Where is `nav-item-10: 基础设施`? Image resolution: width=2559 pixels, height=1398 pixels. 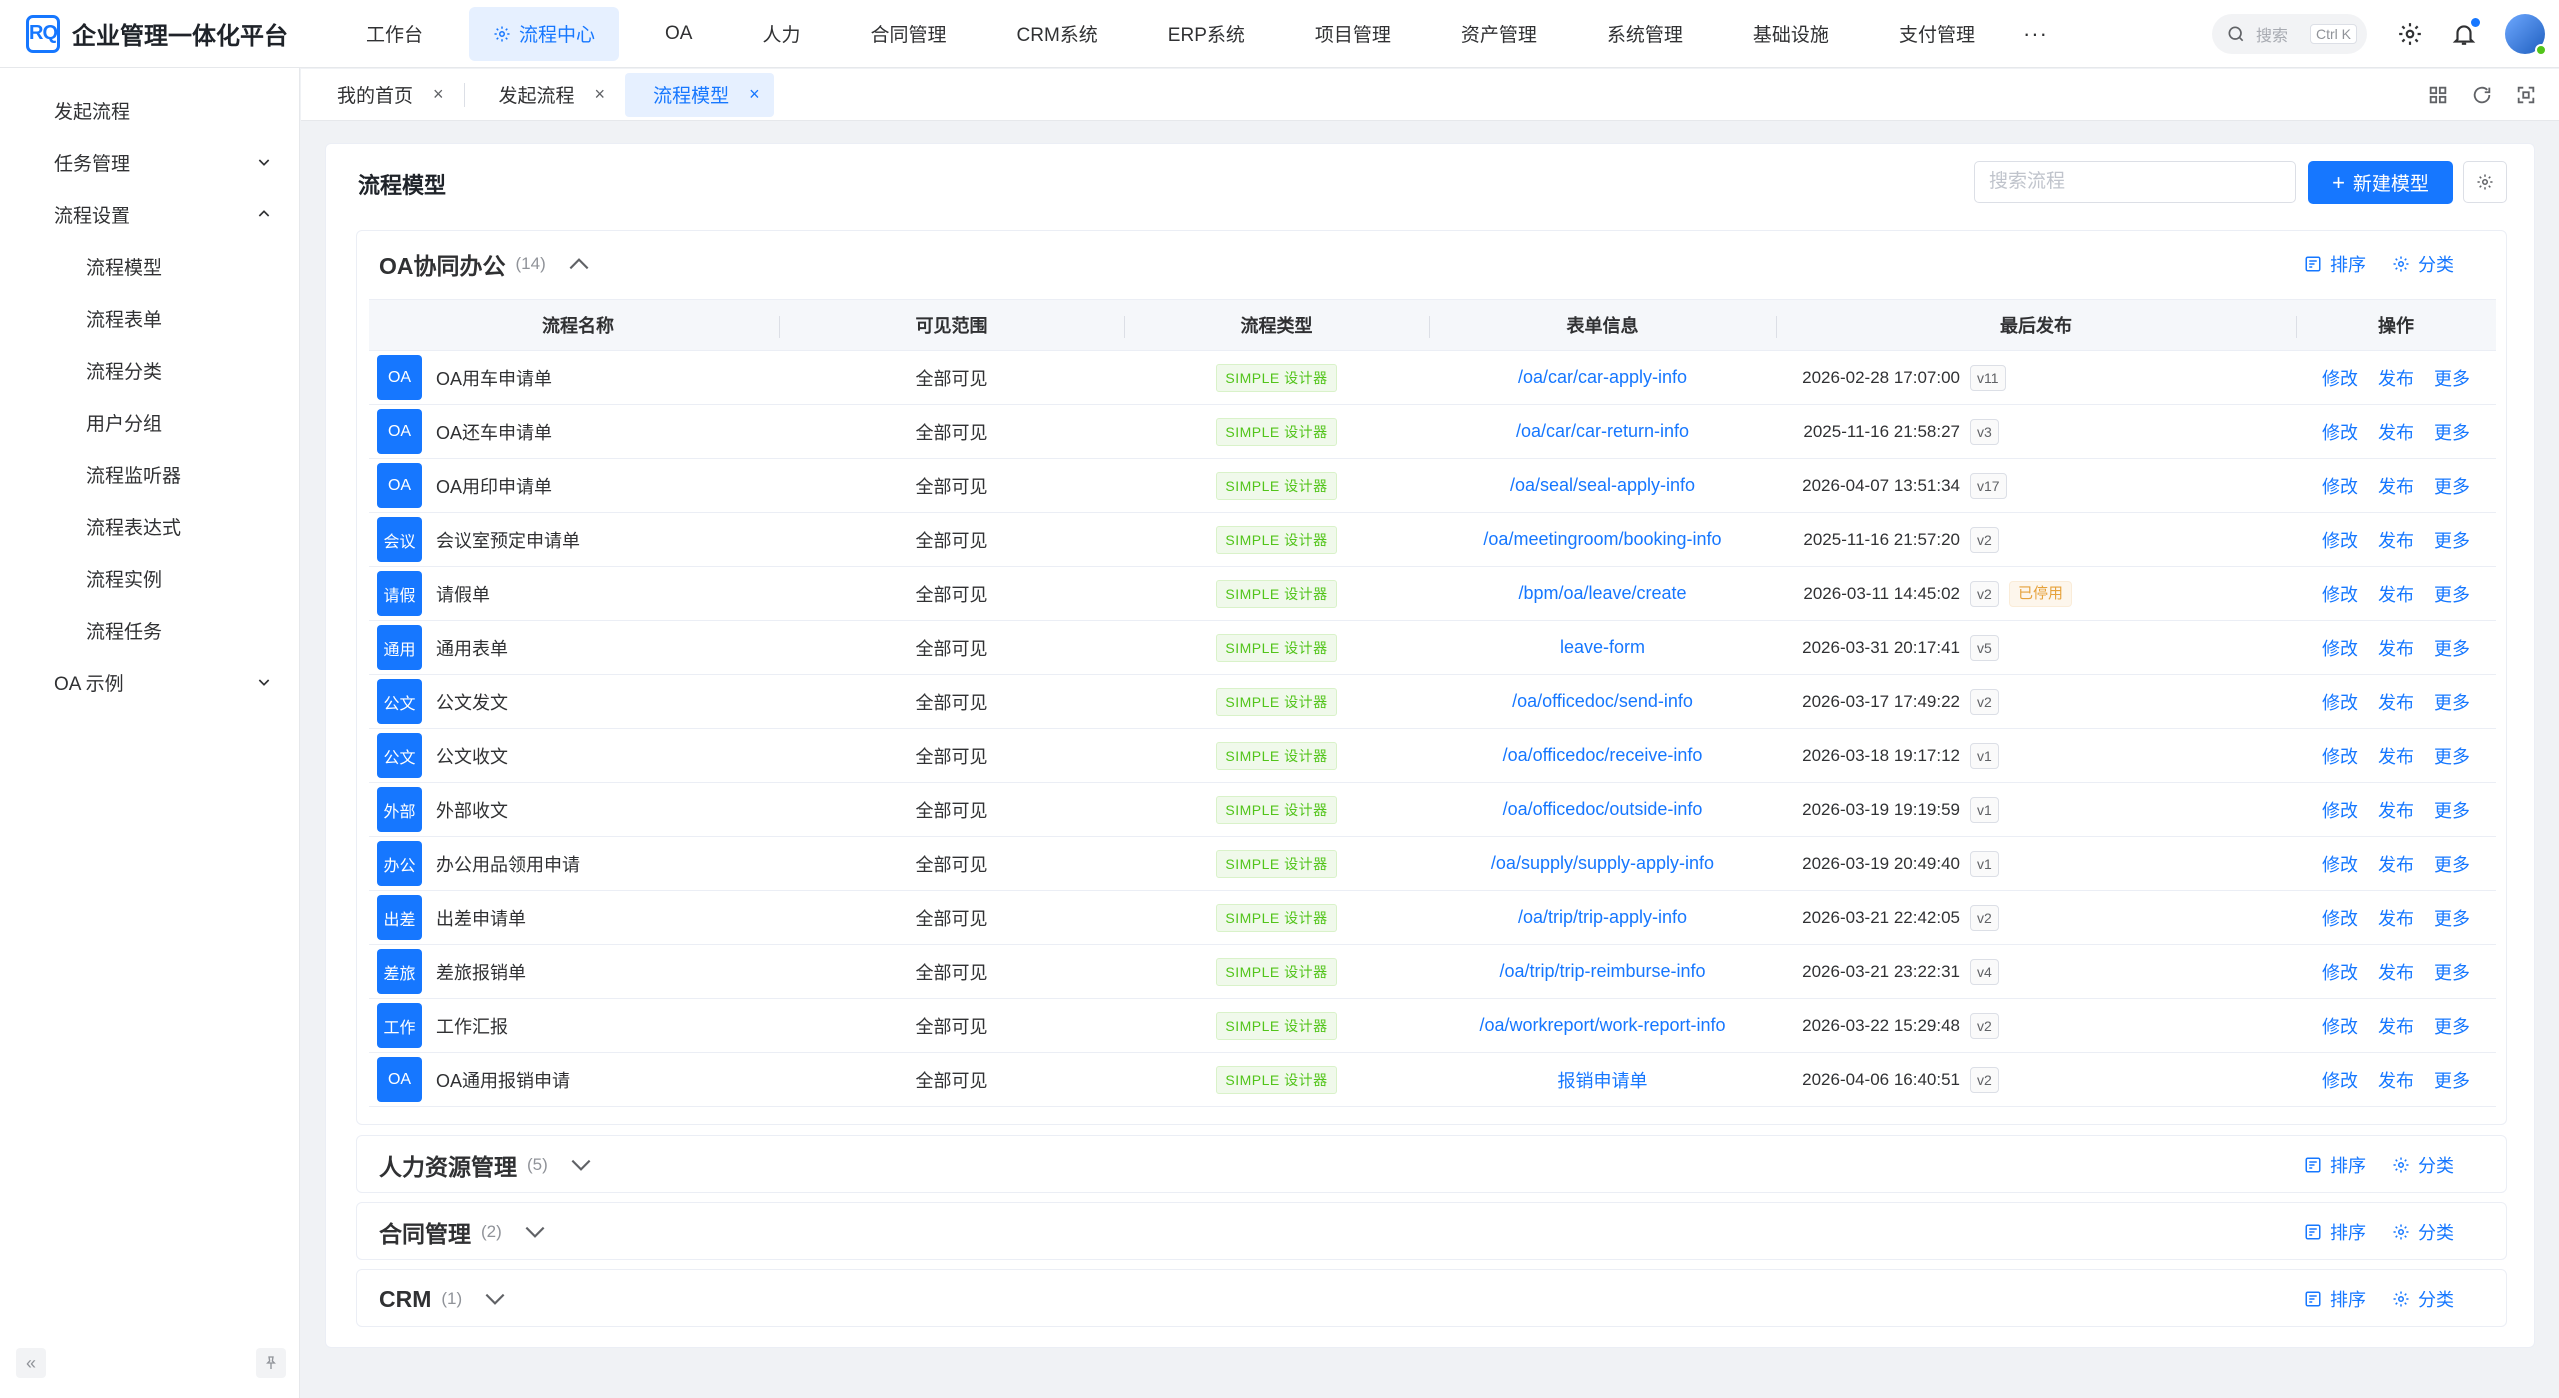 nav-item-10: 基础设施 is located at coordinates (1791, 34).